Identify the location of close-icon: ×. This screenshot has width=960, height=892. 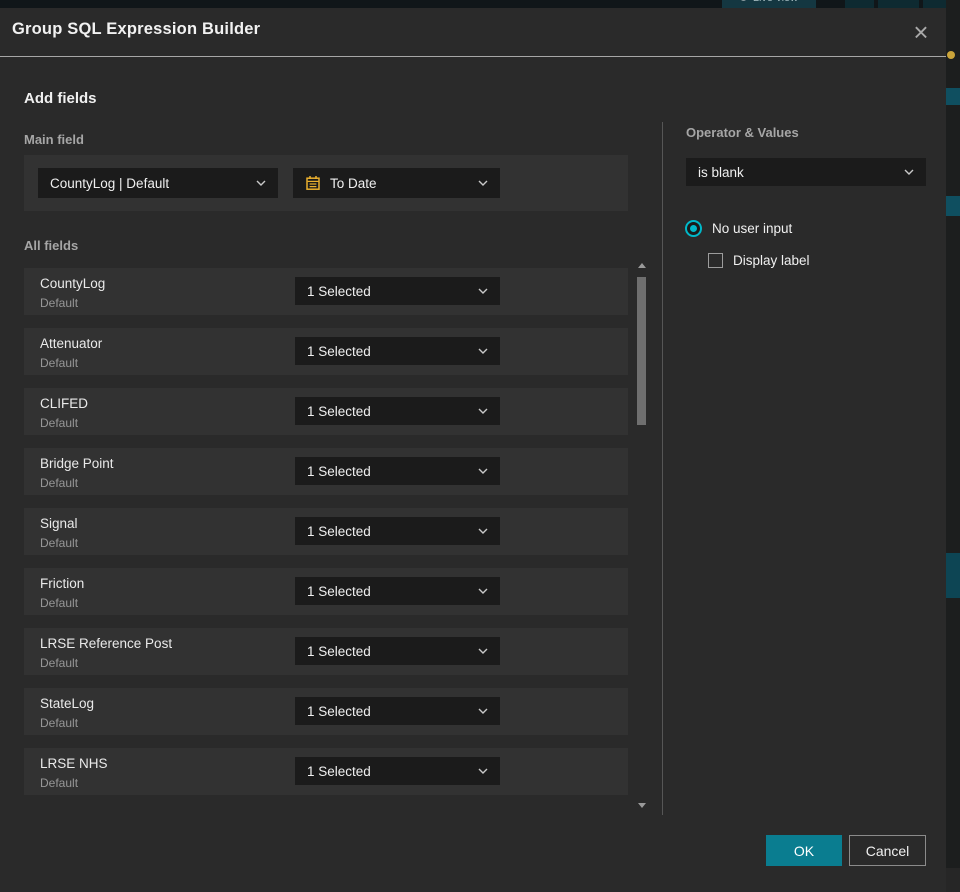
(921, 32).